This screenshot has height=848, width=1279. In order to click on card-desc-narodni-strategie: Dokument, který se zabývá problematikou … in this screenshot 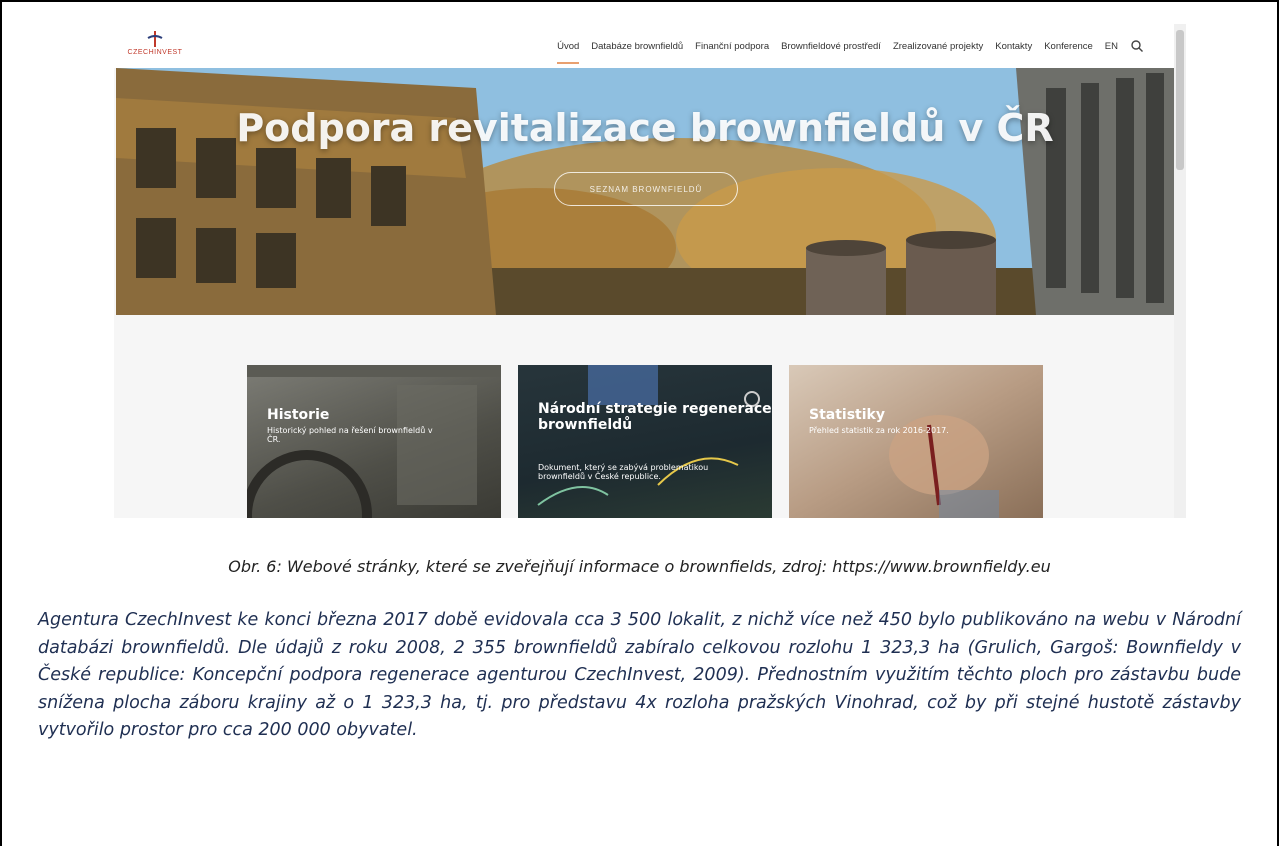, I will do `click(623, 472)`.